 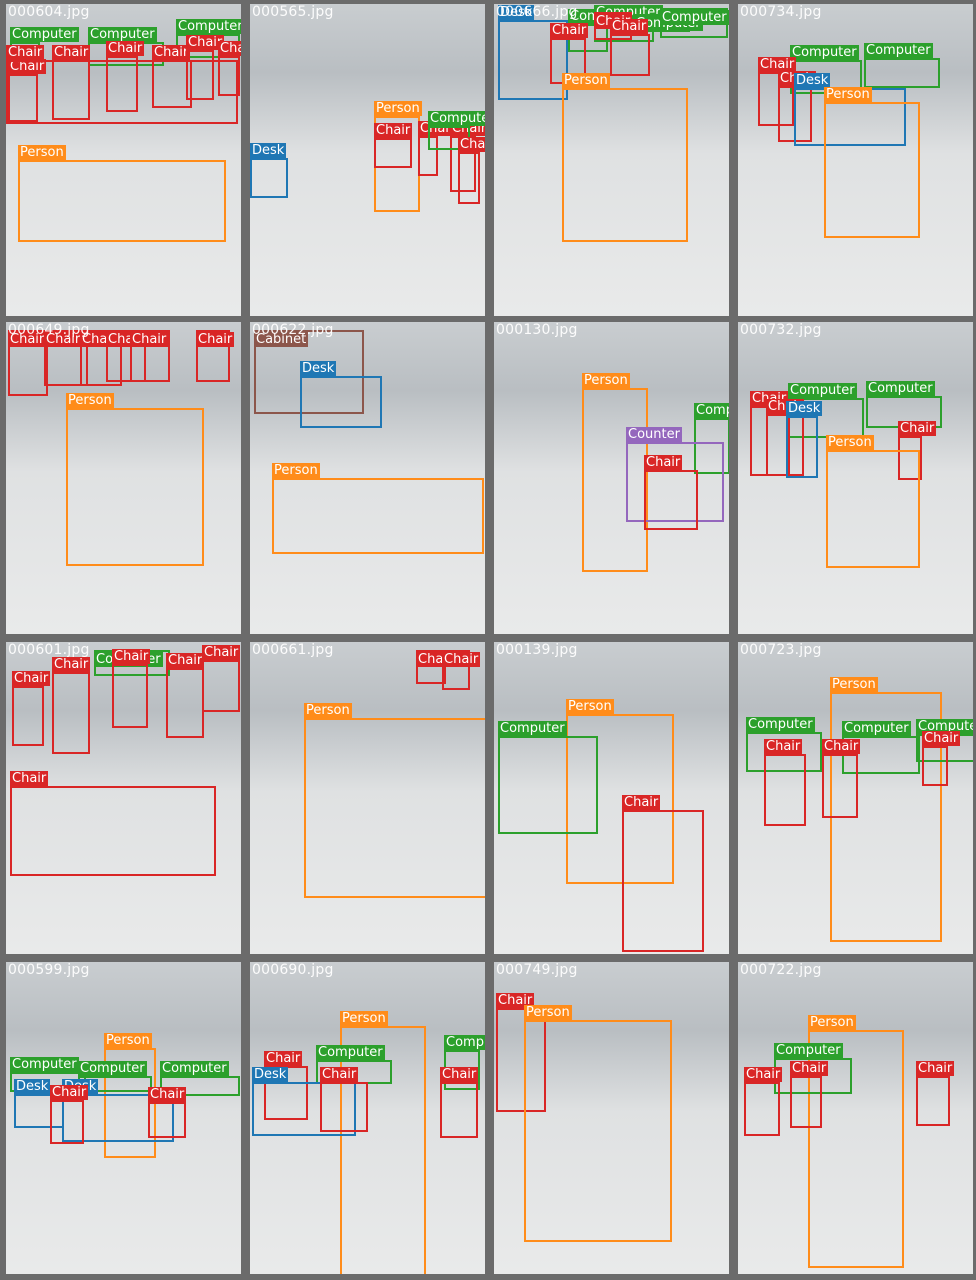 I want to click on image-filename: 000130.jpg, so click(x=537, y=330).